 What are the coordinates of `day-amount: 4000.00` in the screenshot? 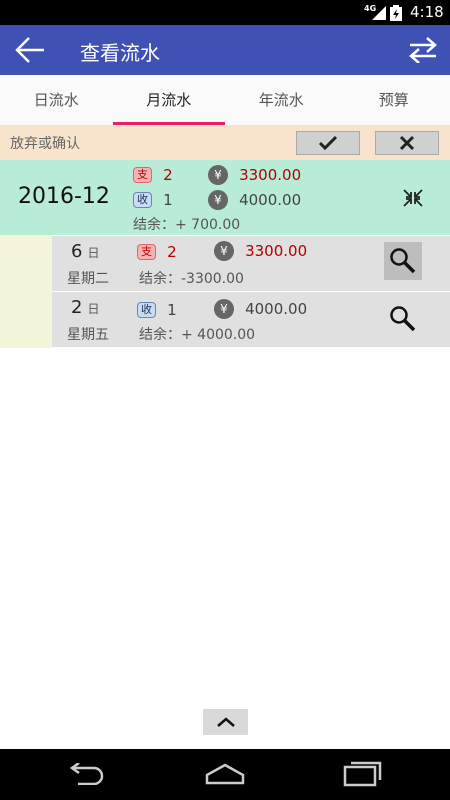 It's located at (276, 308).